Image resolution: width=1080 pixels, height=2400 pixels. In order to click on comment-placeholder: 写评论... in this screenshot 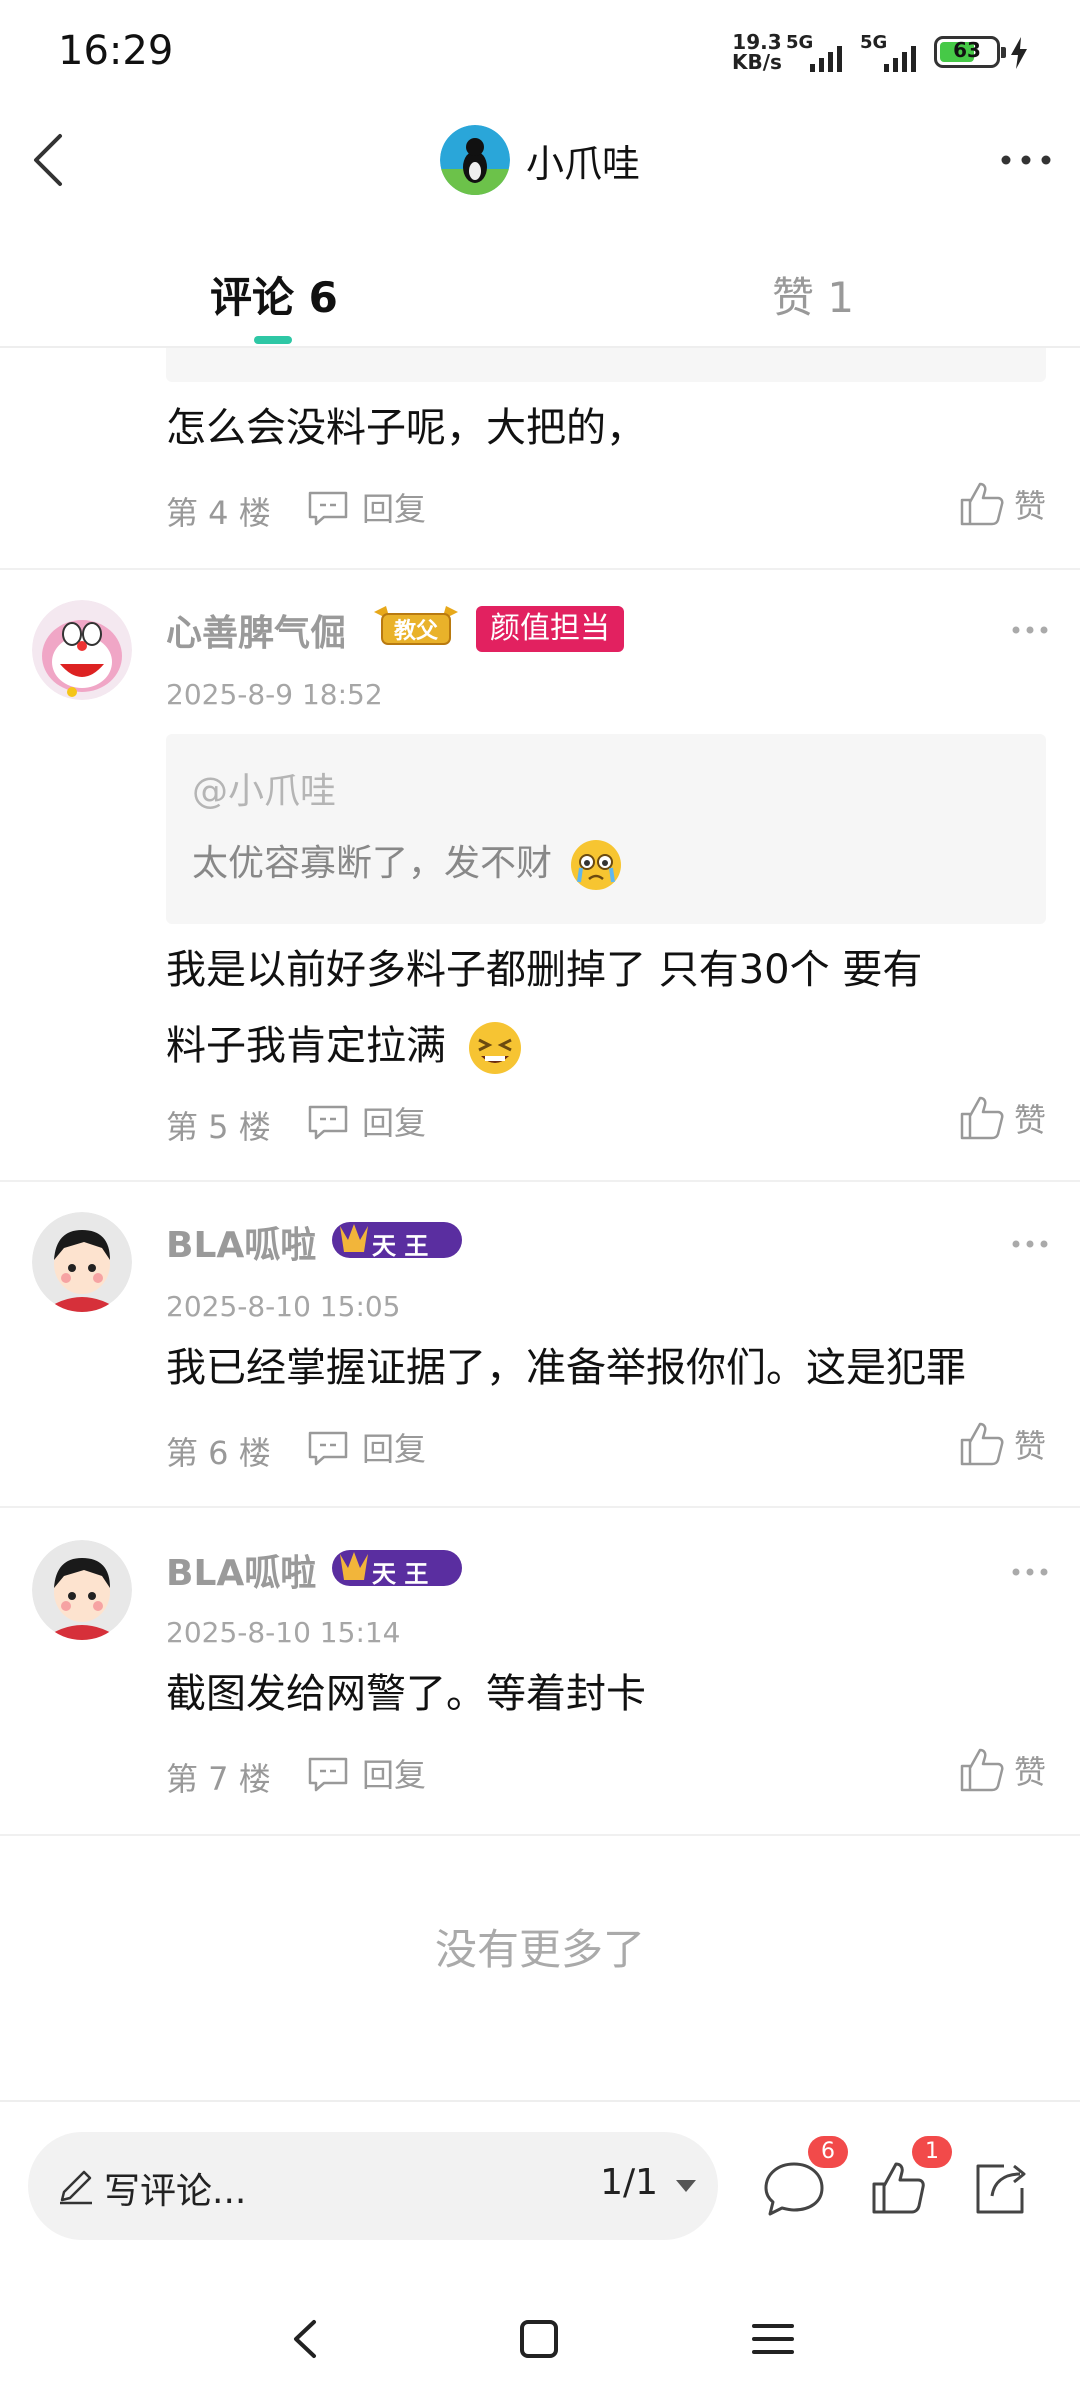, I will do `click(175, 2191)`.